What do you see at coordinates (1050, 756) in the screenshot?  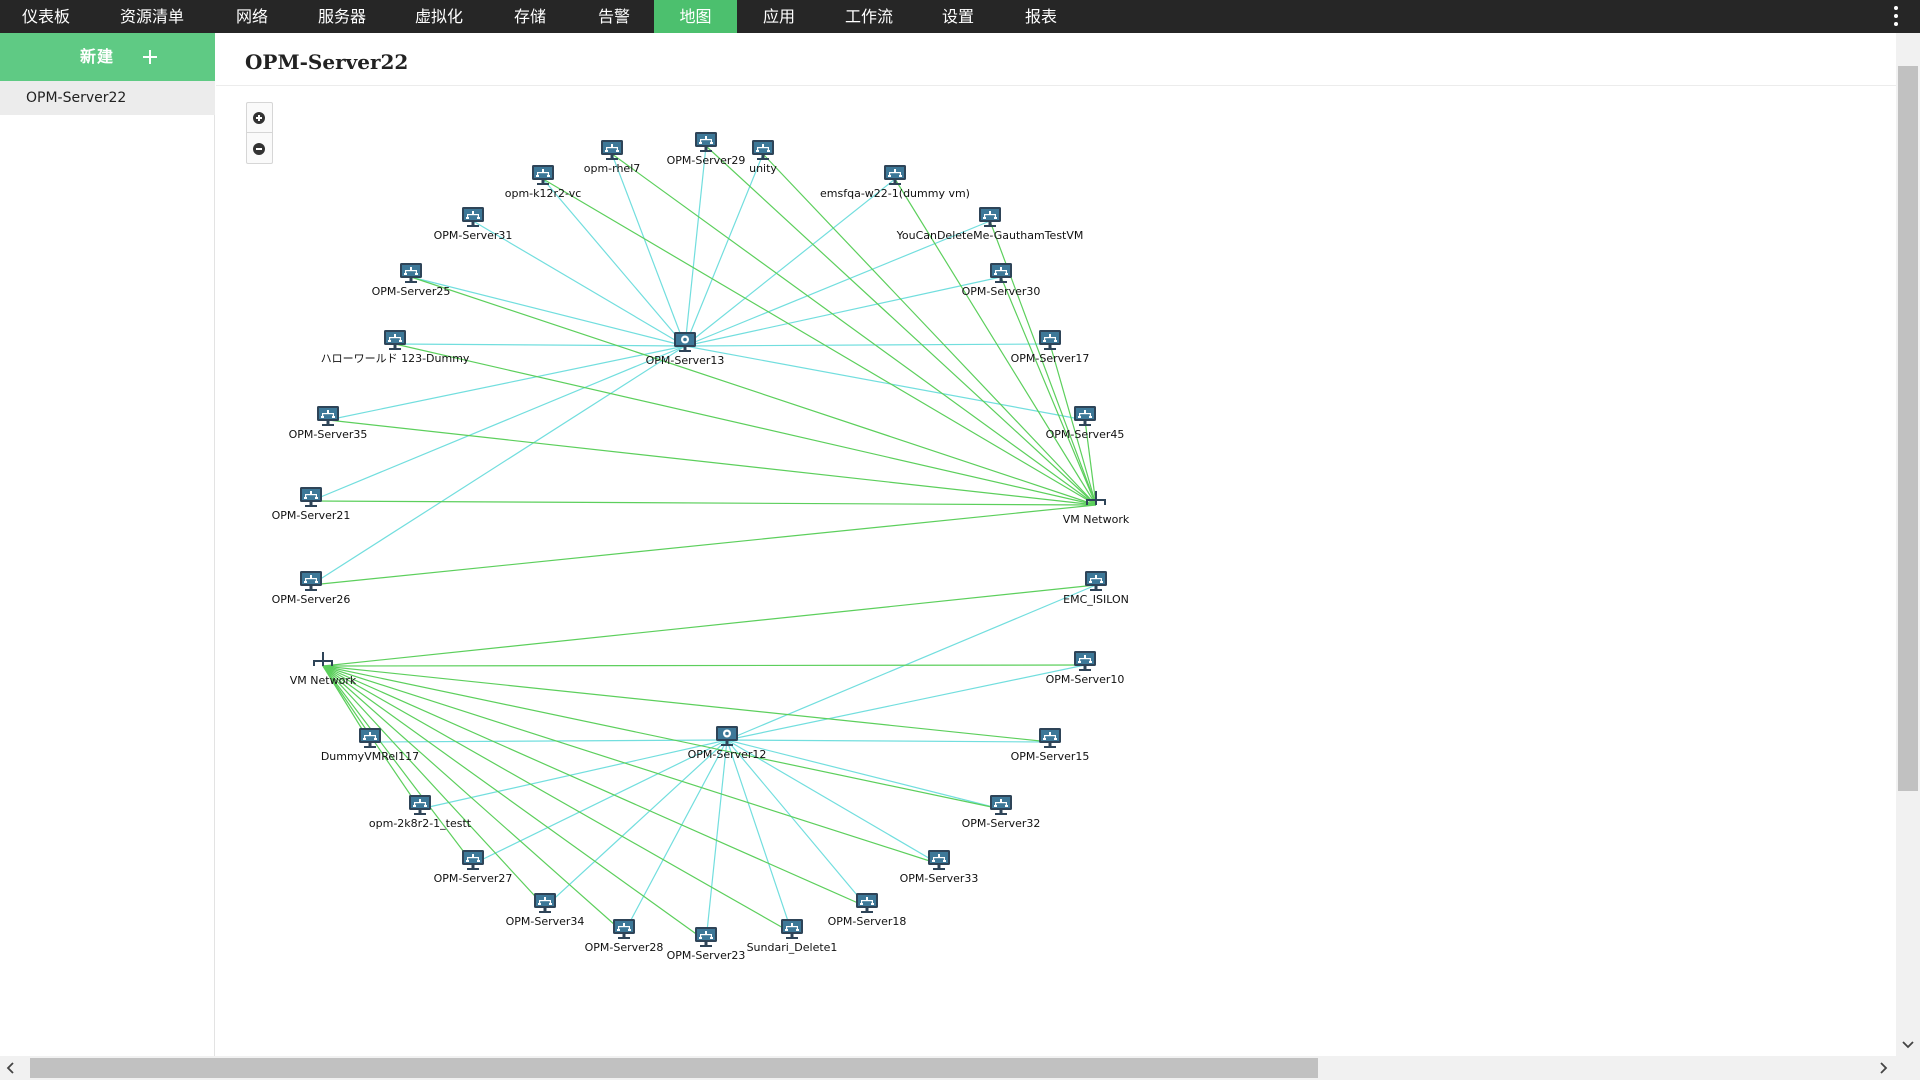 I see `map-node-label: OPM-Server15` at bounding box center [1050, 756].